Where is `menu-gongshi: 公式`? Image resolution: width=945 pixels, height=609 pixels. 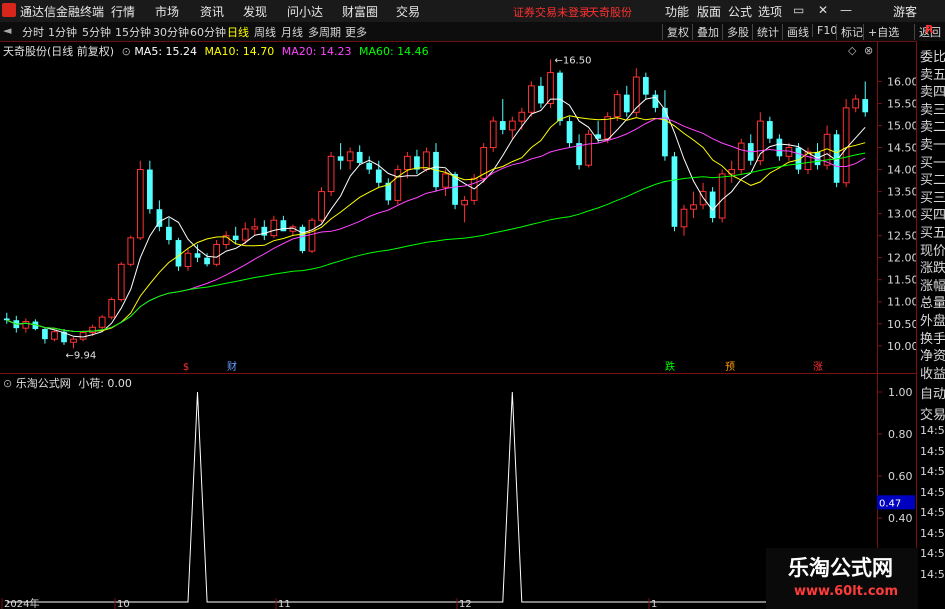 menu-gongshi: 公式 is located at coordinates (740, 11).